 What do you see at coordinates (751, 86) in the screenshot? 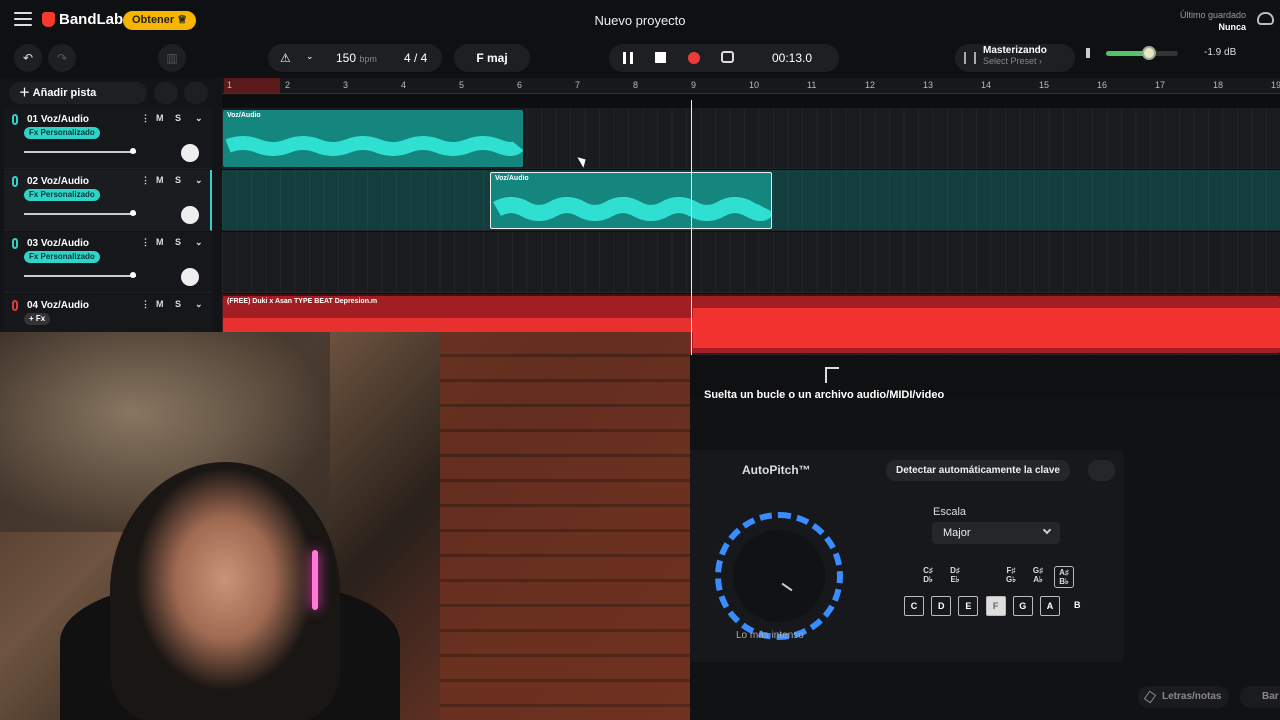
I see `timeline-ruler: 1 2 3 4 5 6 7 8 9 10 11 12 13 14 15 16 17 18 19` at bounding box center [751, 86].